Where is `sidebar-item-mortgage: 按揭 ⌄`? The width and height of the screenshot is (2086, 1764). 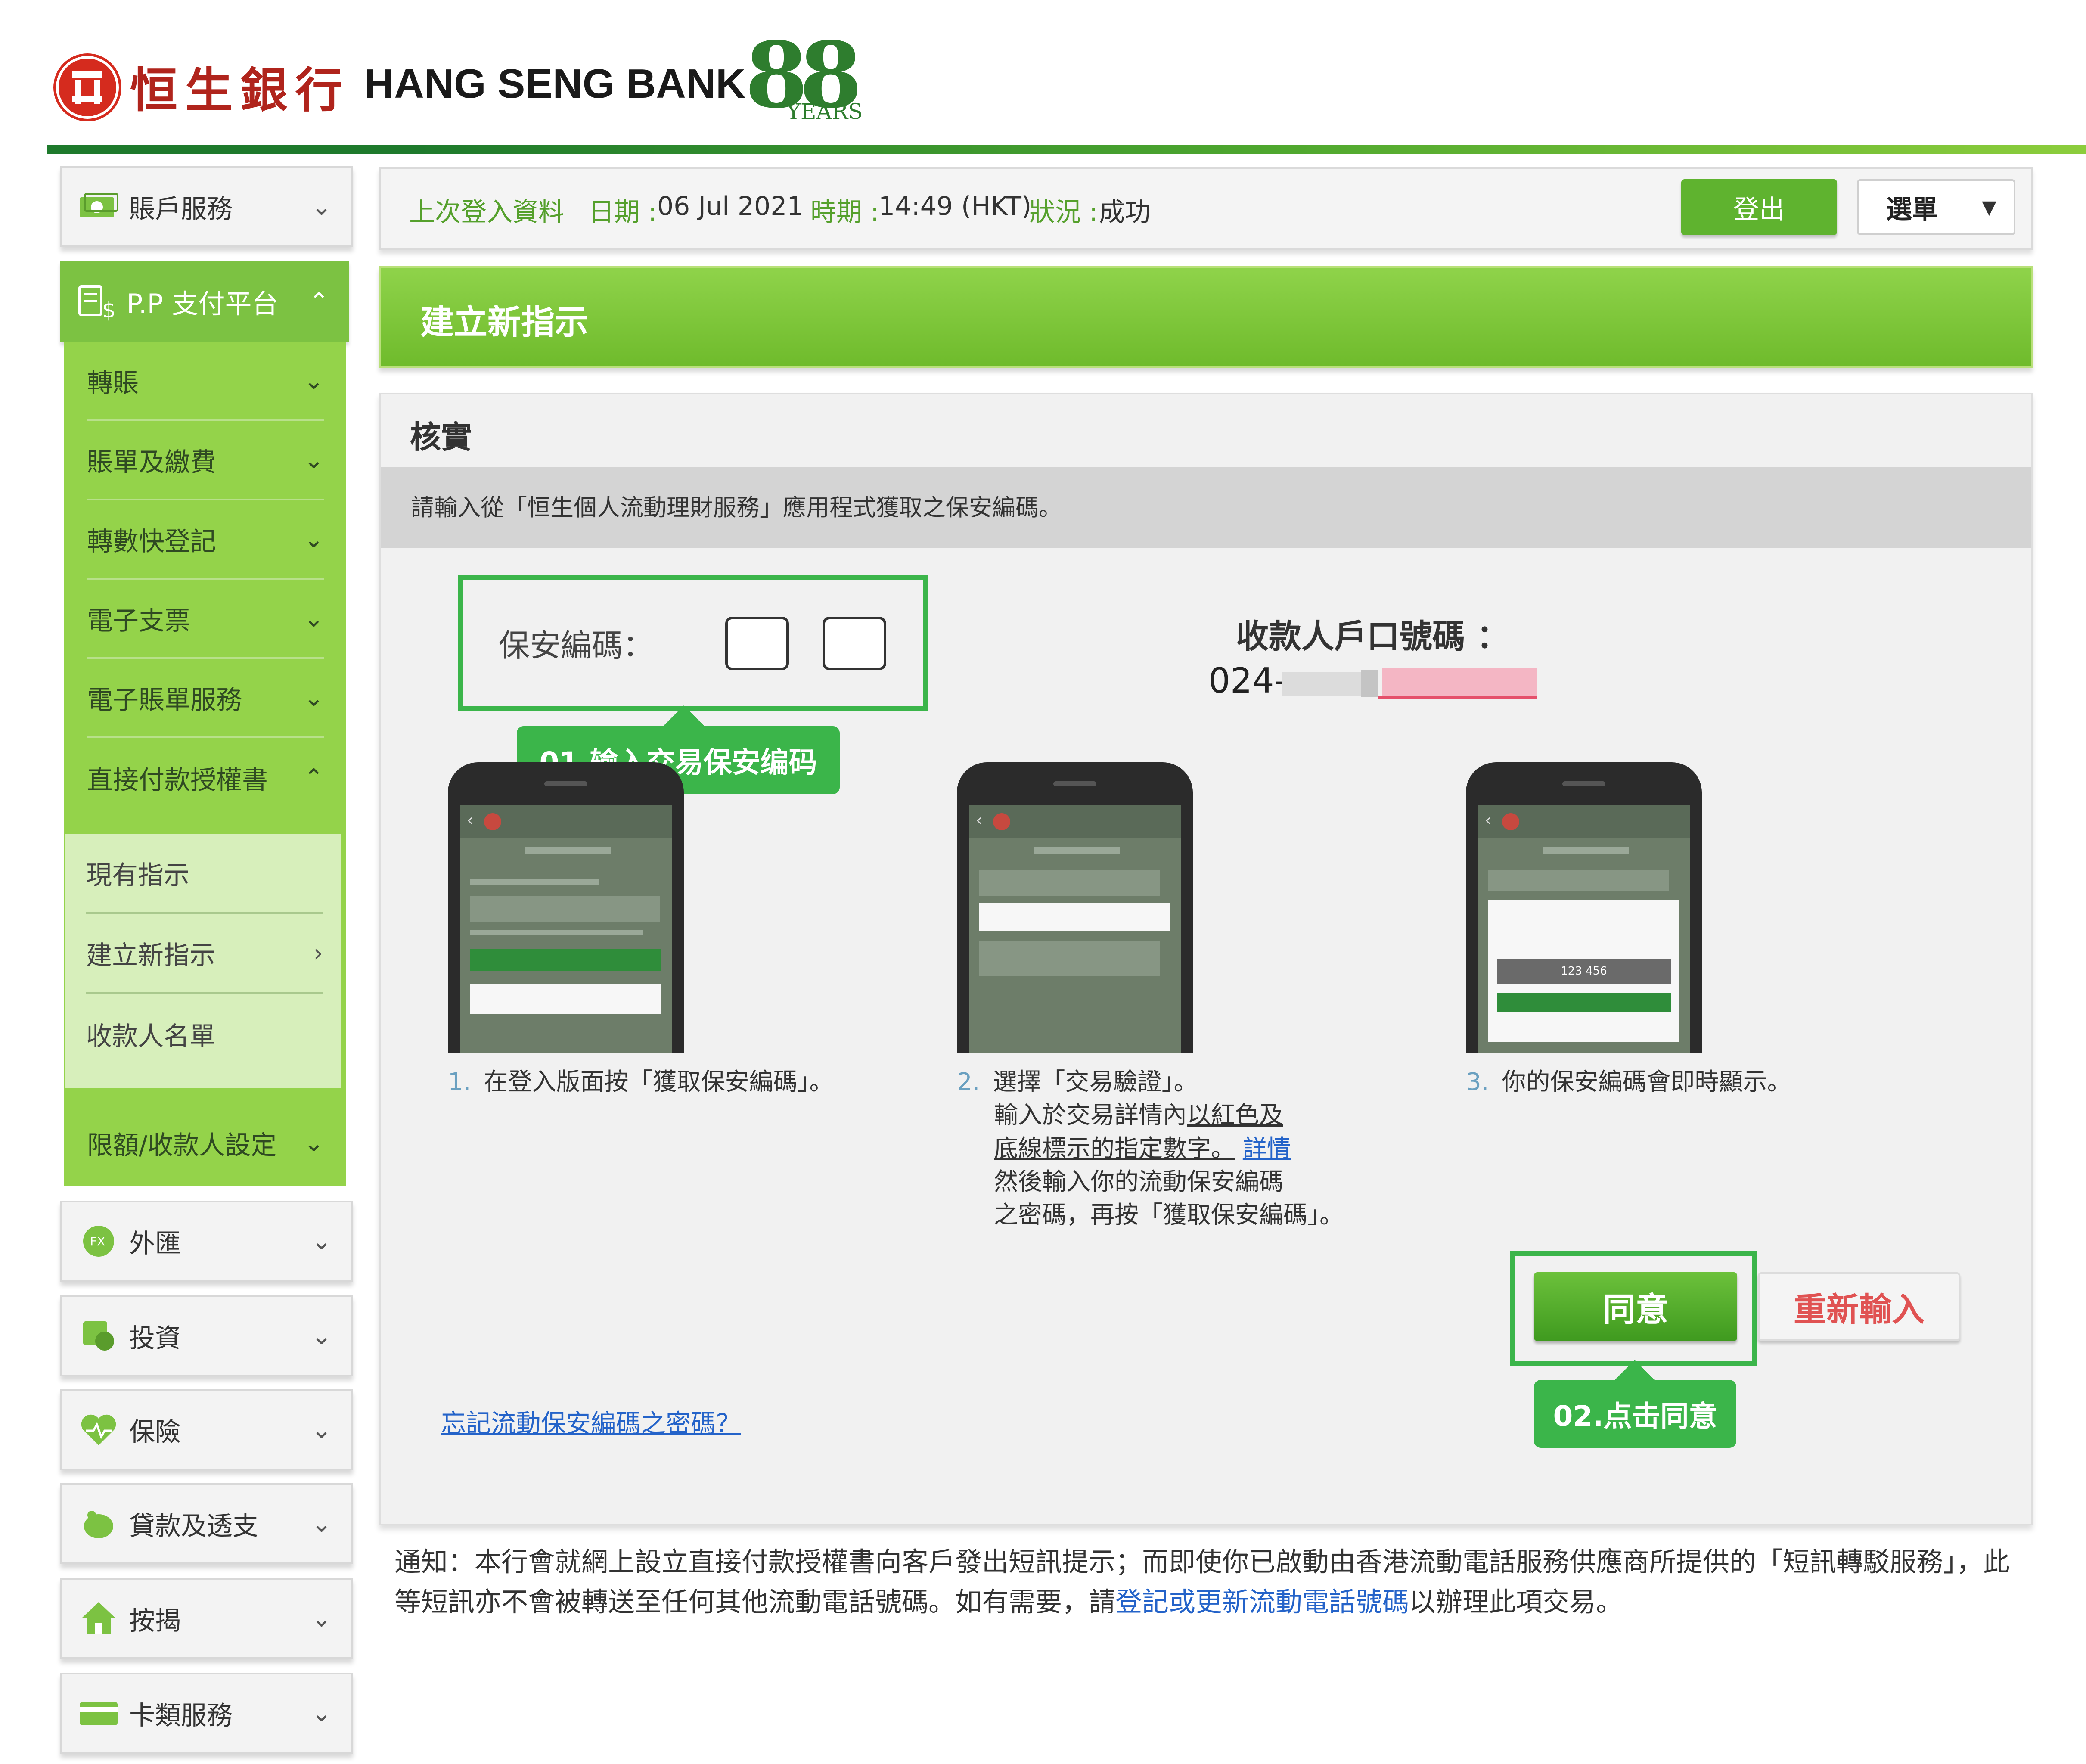 sidebar-item-mortgage: 按揭 ⌄ is located at coordinates (206, 1618).